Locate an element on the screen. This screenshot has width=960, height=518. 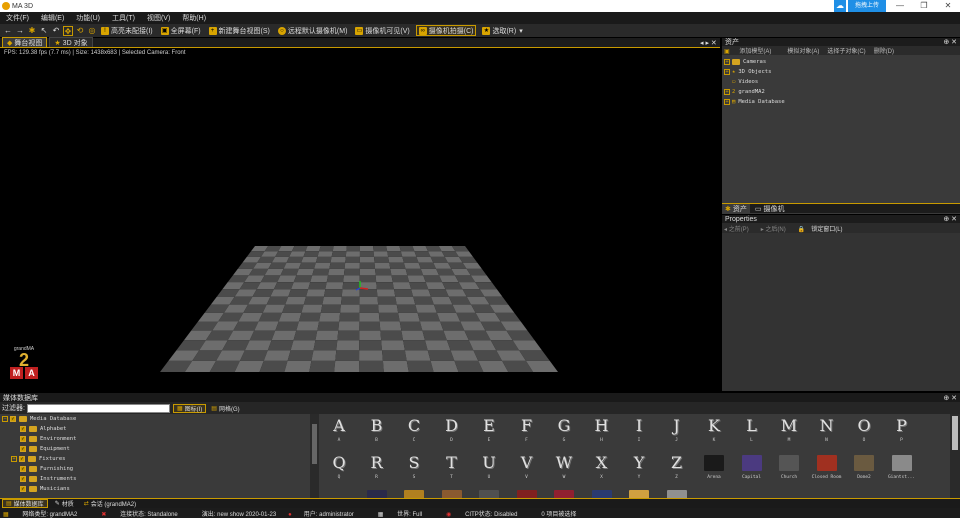
tree-item-cameras: + Cameras is located at coordinates (842, 62).